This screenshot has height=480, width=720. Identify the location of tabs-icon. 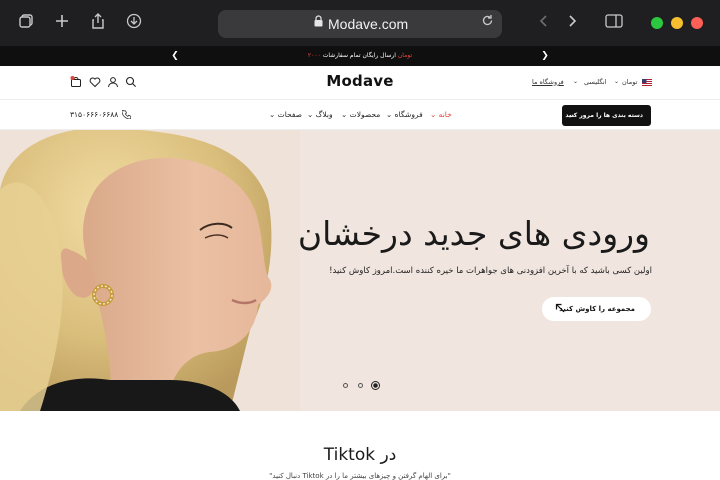
(26, 23).